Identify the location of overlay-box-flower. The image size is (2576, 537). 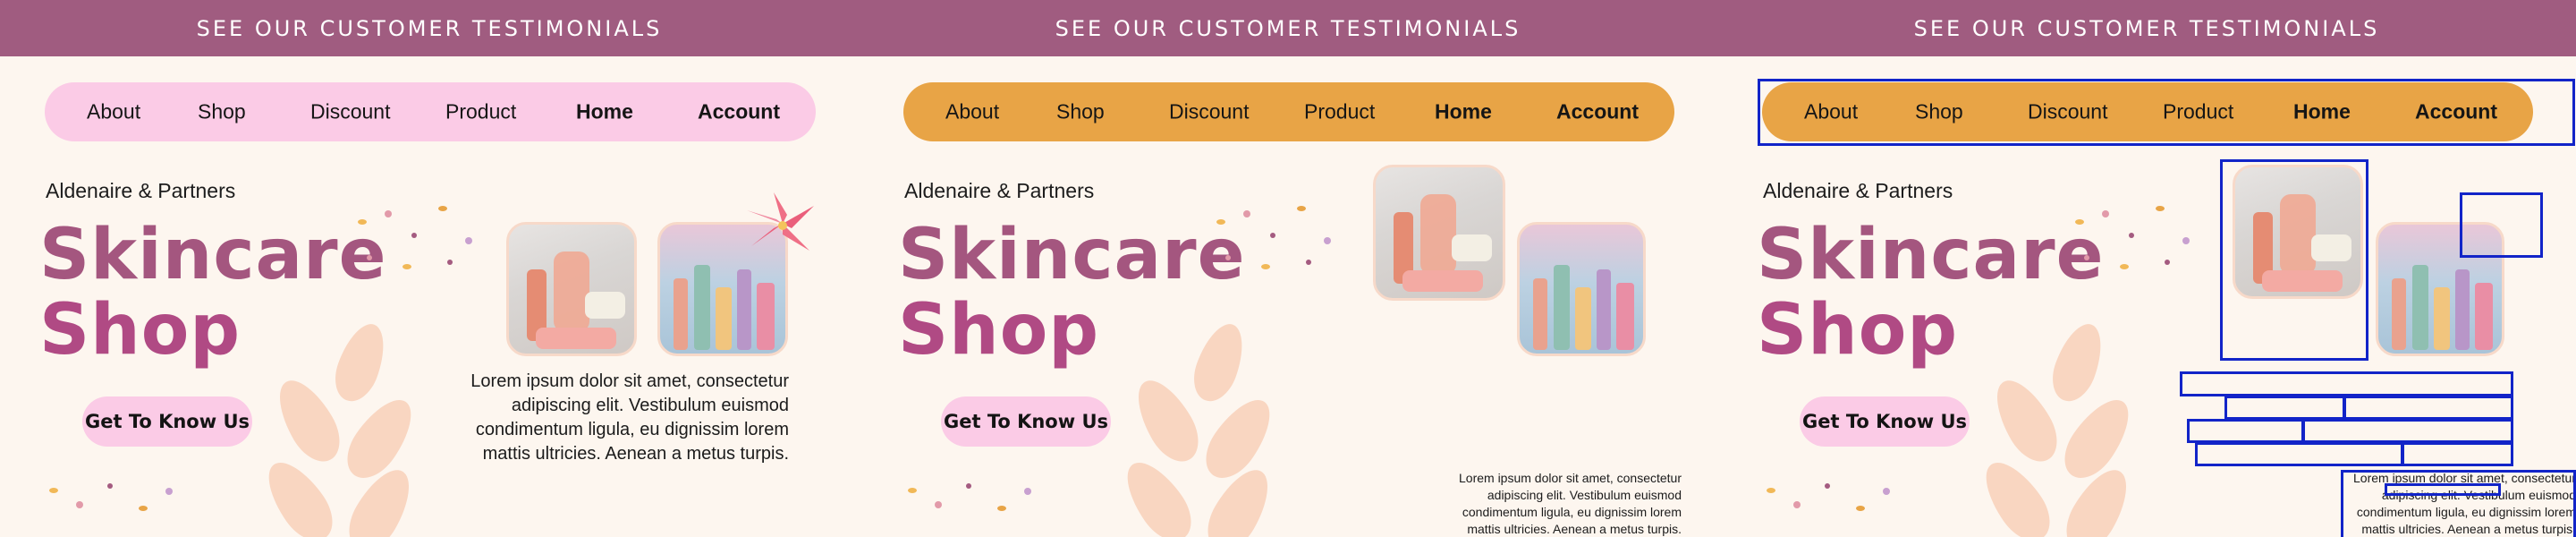
(2501, 225).